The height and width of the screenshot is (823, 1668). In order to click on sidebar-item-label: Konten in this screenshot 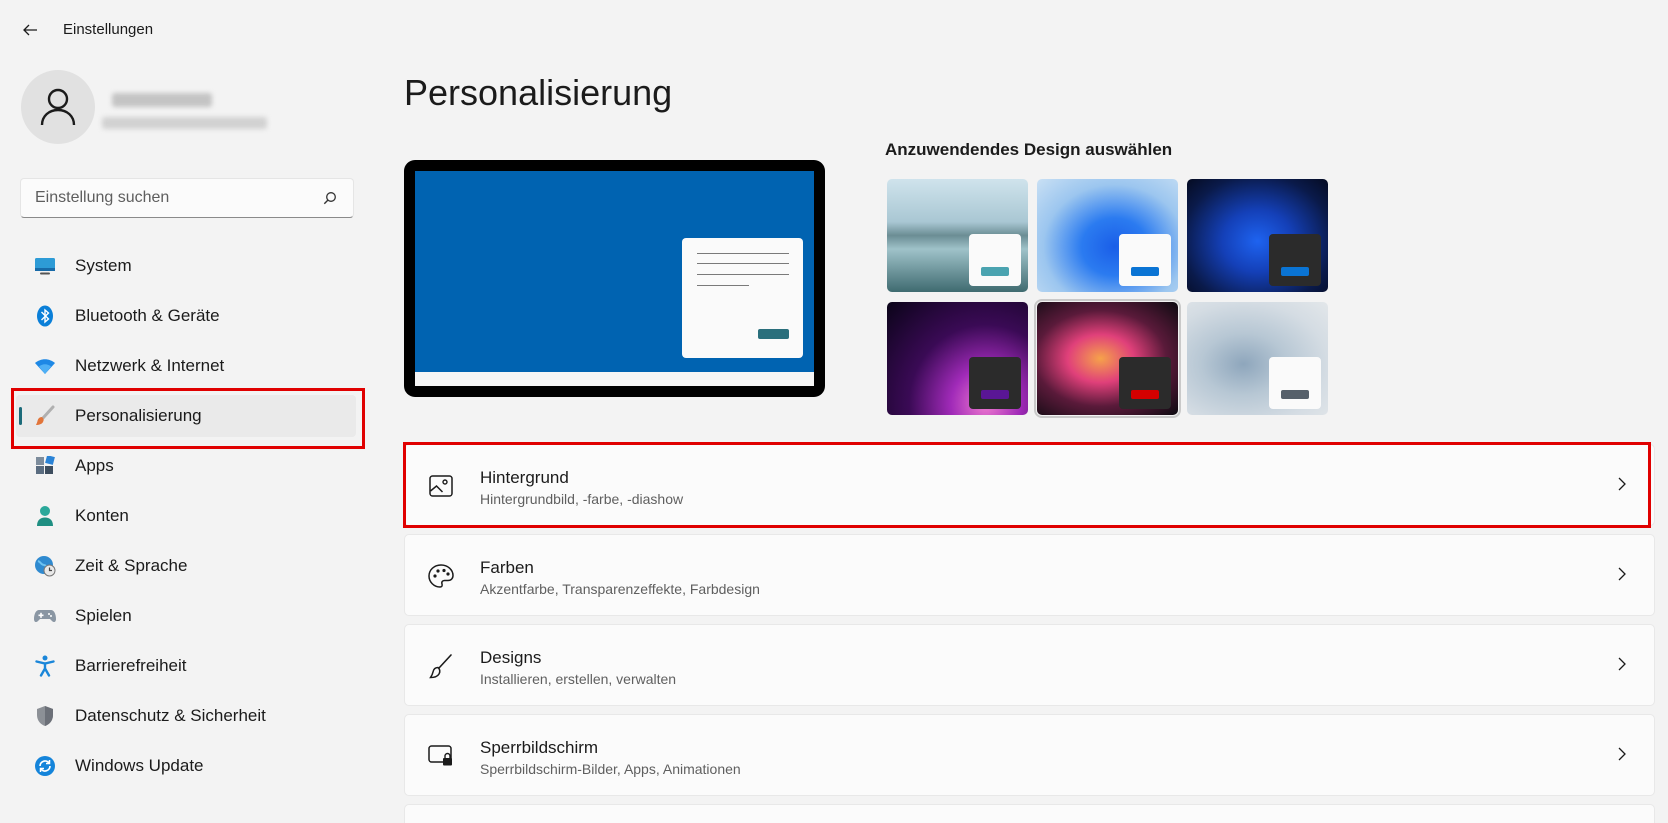, I will do `click(102, 515)`.